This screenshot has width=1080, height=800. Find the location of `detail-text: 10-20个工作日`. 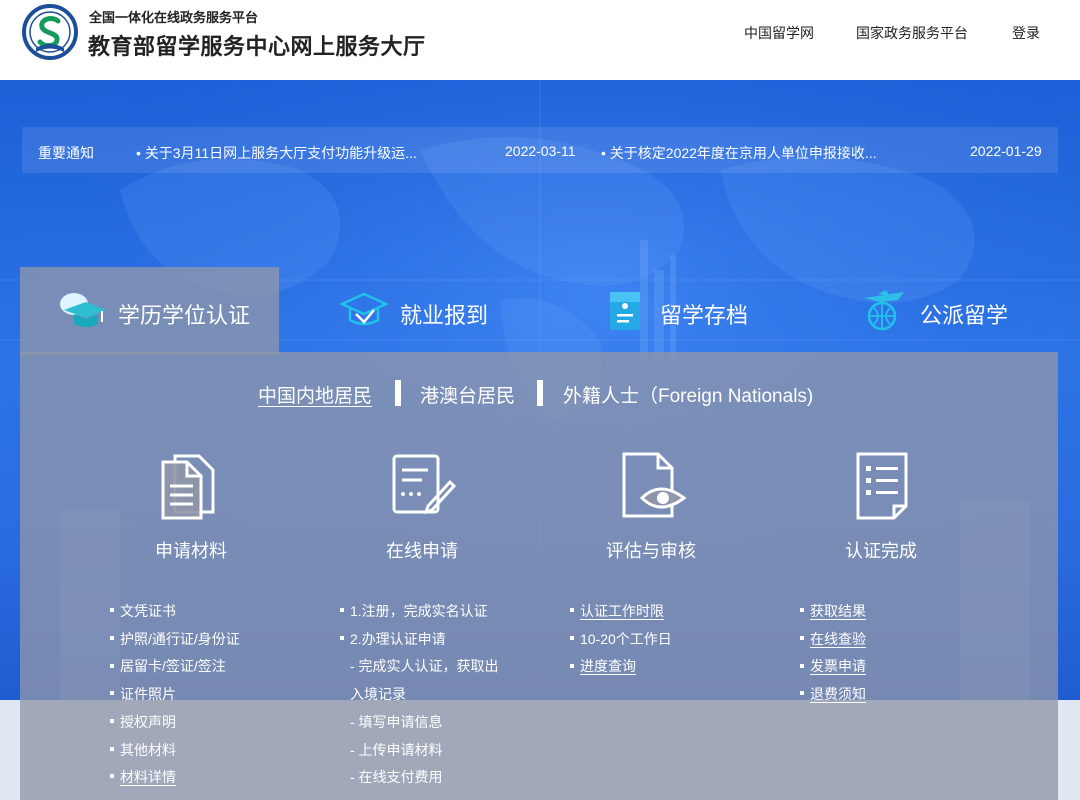

detail-text: 10-20个工作日 is located at coordinates (626, 639).